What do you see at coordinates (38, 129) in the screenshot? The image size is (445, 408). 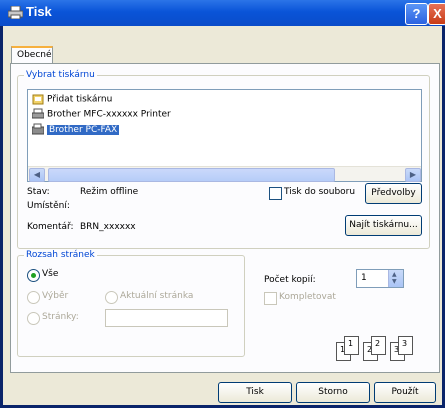 I see `fax-icon` at bounding box center [38, 129].